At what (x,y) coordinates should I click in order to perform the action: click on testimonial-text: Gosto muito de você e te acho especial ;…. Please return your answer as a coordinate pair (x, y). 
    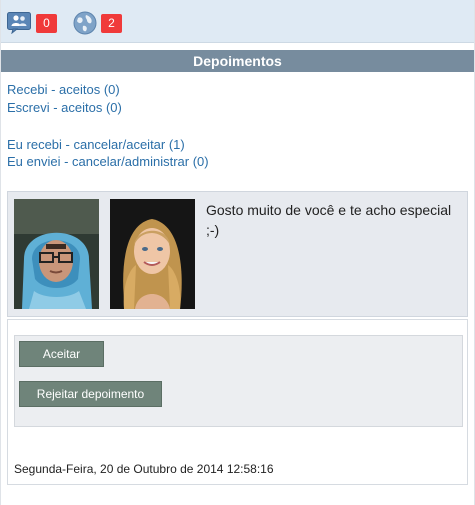
    Looking at the image, I should click on (329, 220).